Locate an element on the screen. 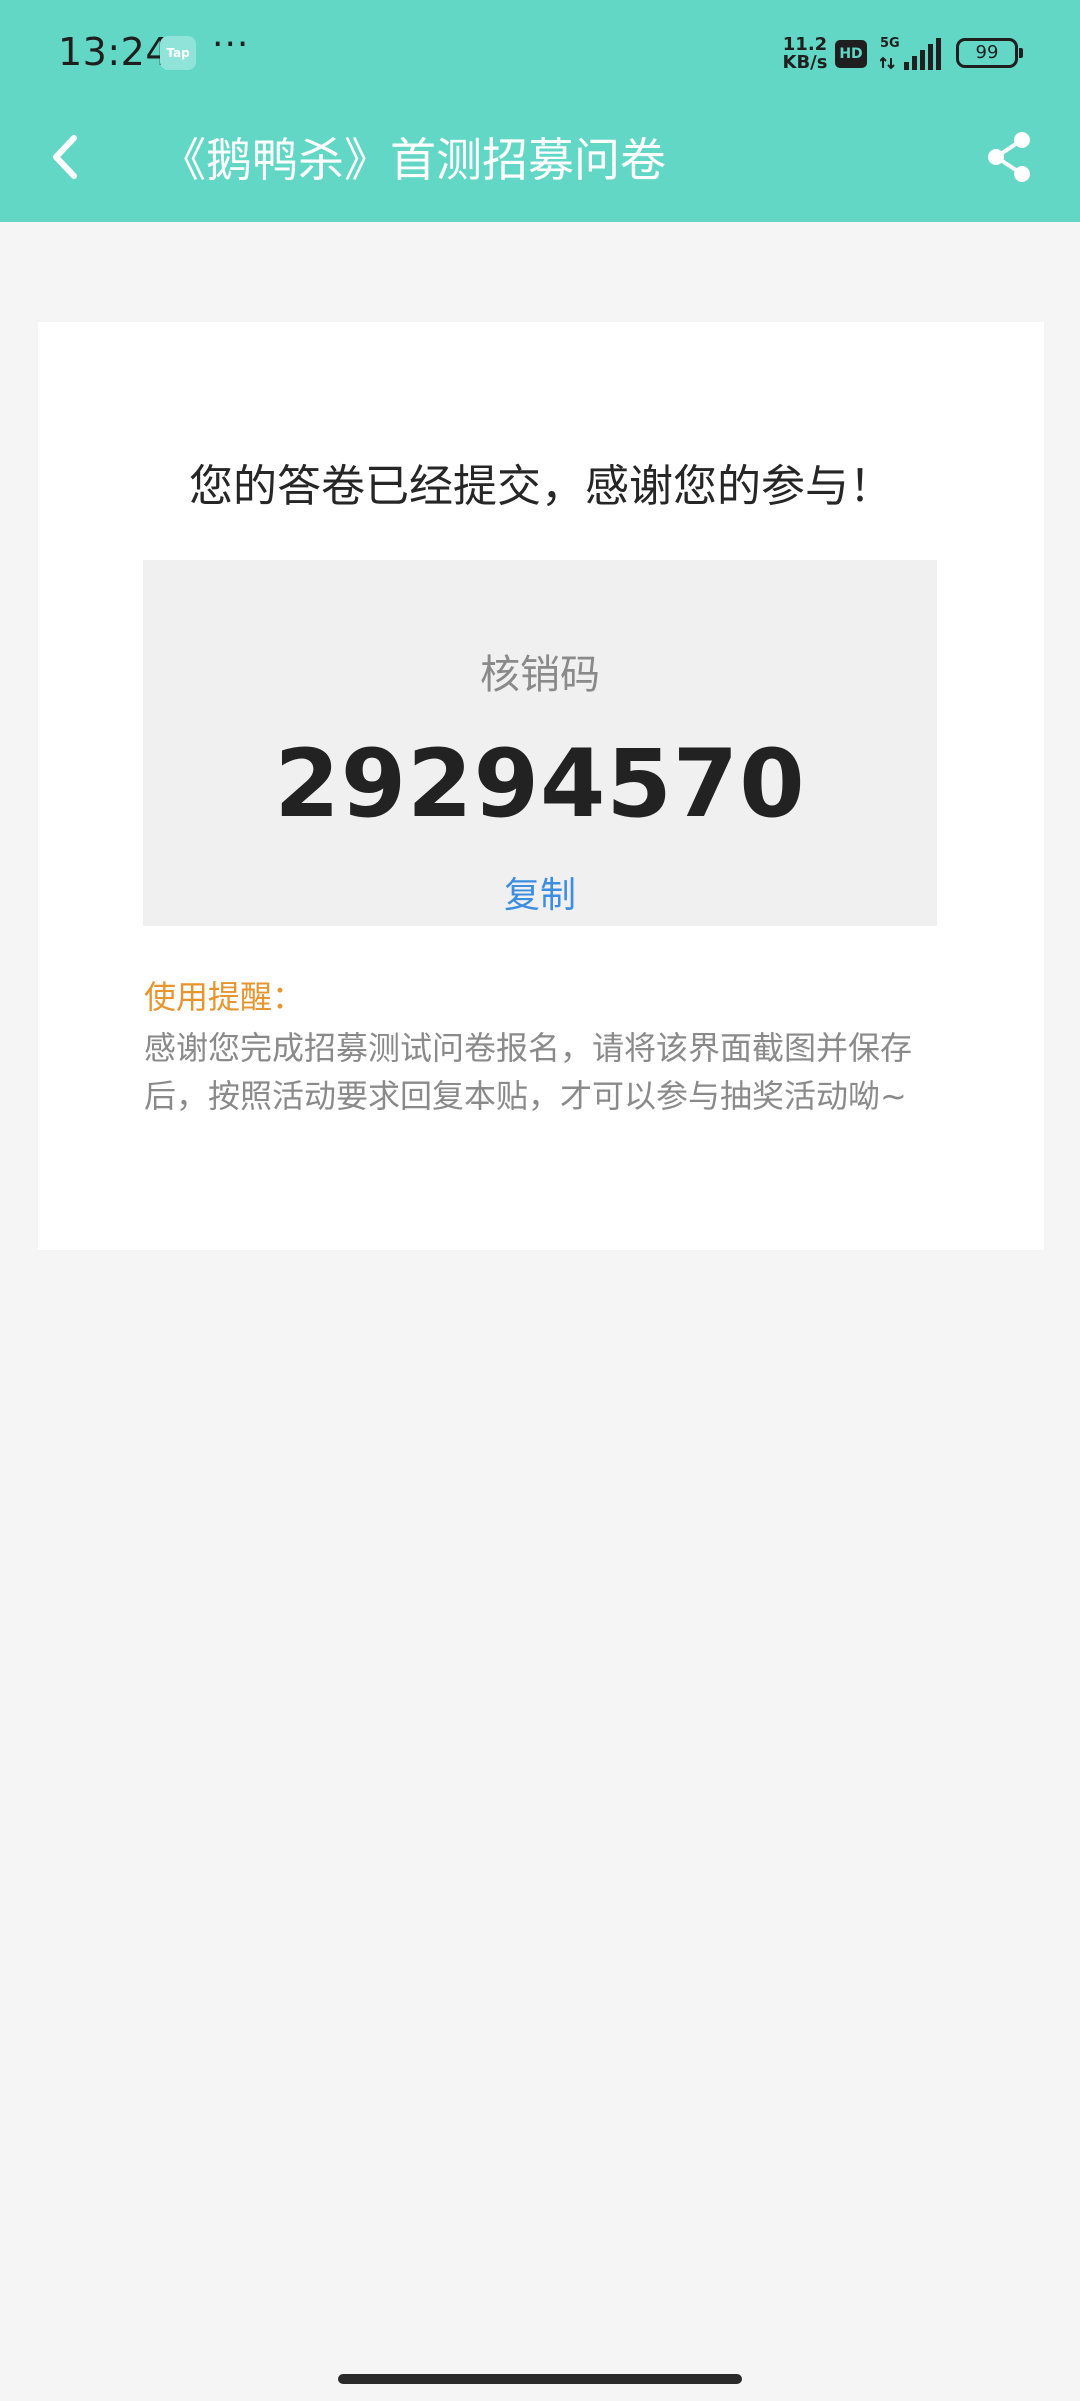 This screenshot has height=2401, width=1080. network-speed-unit: KB/s is located at coordinates (805, 62).